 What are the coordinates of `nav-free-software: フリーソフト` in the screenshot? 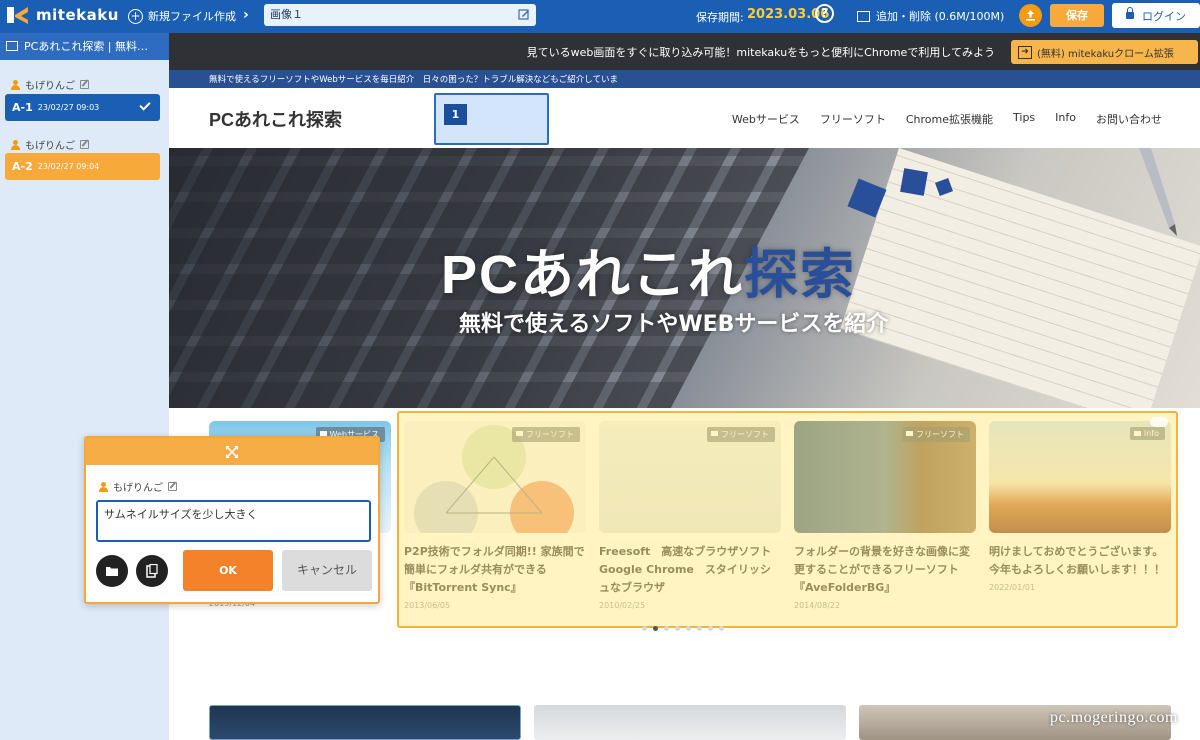 It's located at (853, 119).